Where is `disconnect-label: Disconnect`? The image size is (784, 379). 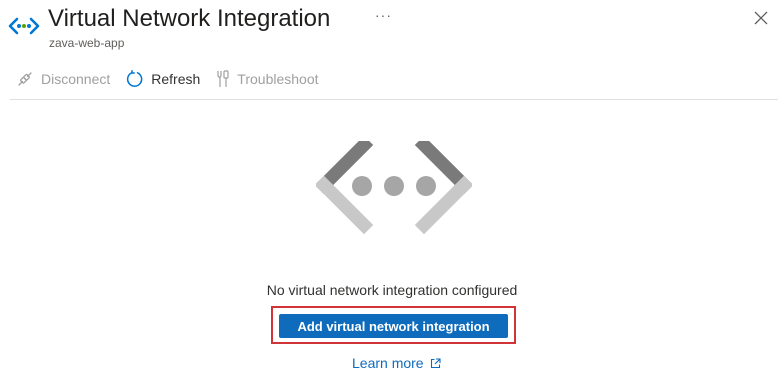 disconnect-label: Disconnect is located at coordinates (76, 79).